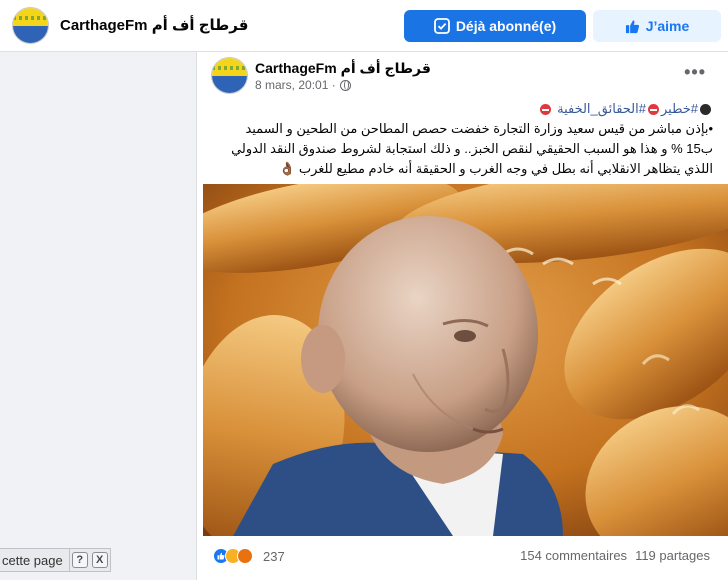  I want to click on hashtag-hidden-truths: #الحقائق_الخفية, so click(601, 108).